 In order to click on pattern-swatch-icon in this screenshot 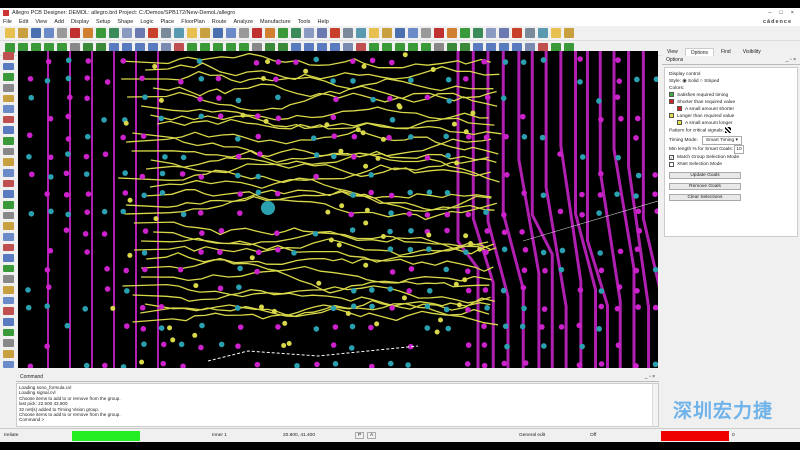, I will do `click(728, 130)`.